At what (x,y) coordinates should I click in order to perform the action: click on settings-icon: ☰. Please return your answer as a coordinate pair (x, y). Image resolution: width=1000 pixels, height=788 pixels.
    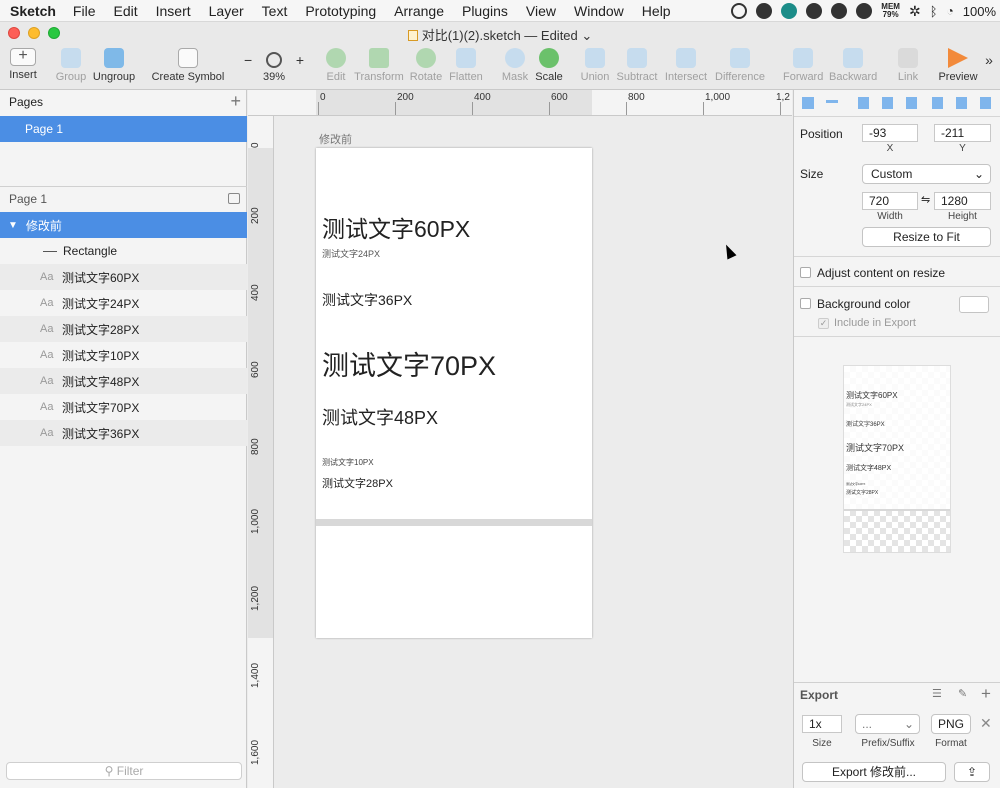
    Looking at the image, I should click on (937, 693).